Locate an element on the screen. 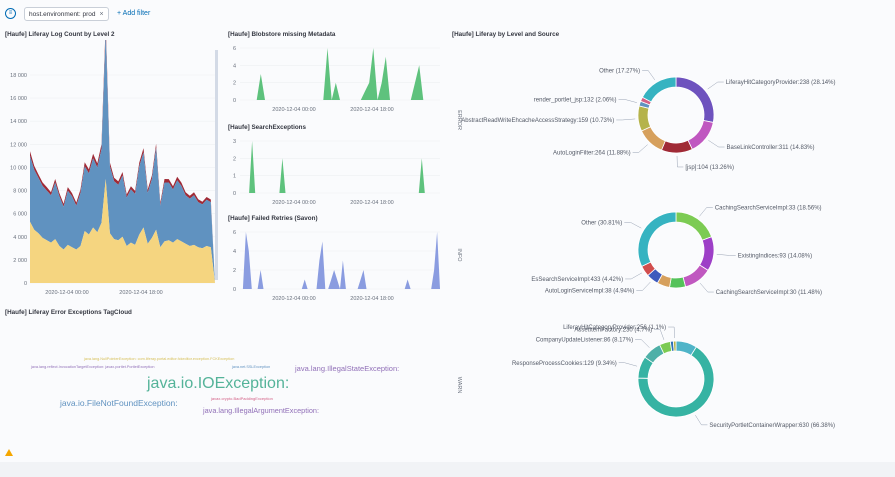 The width and height of the screenshot is (895, 477). filter-pill: host.environment: prod × is located at coordinates (66, 14).